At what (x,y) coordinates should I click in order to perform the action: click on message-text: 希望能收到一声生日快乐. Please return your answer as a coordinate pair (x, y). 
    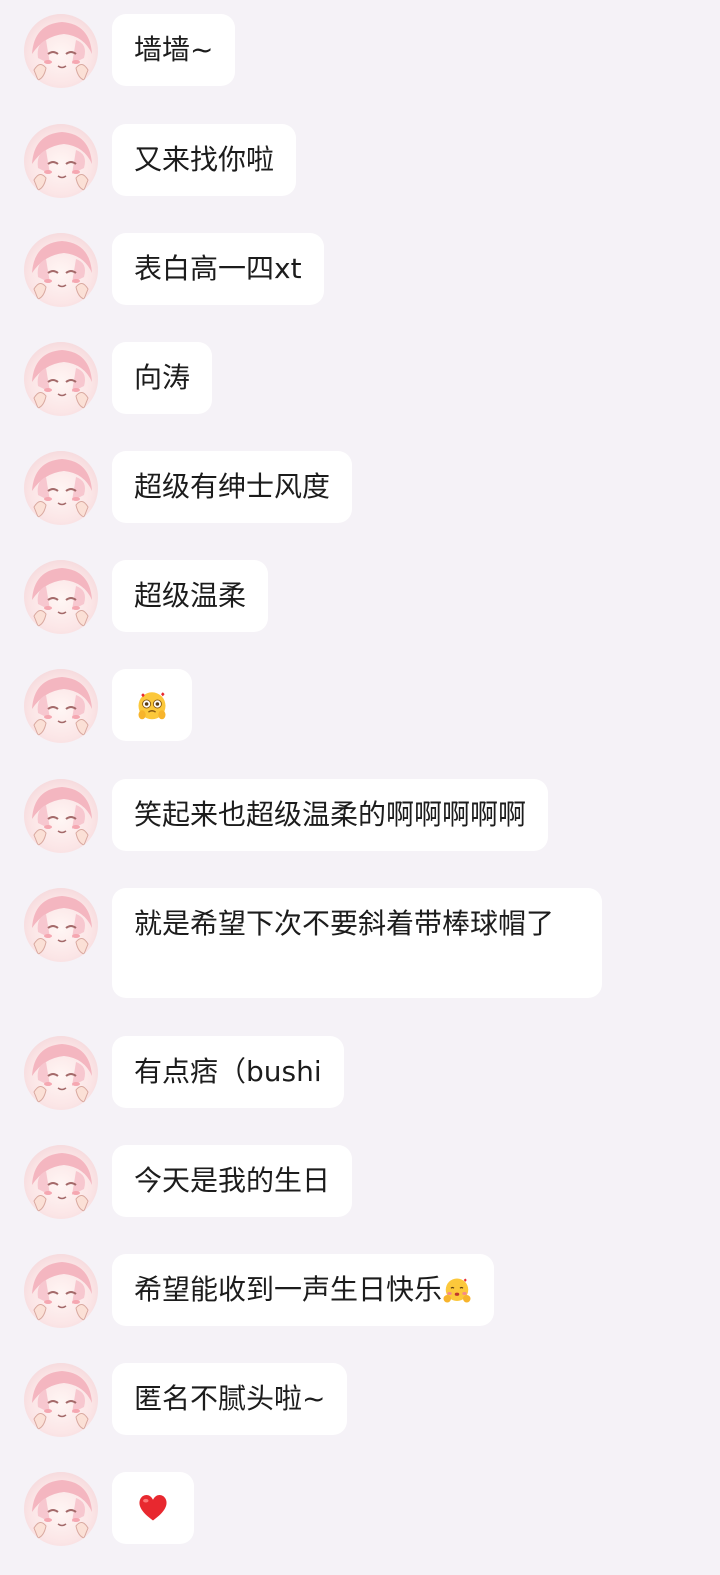
    Looking at the image, I should click on (288, 1289).